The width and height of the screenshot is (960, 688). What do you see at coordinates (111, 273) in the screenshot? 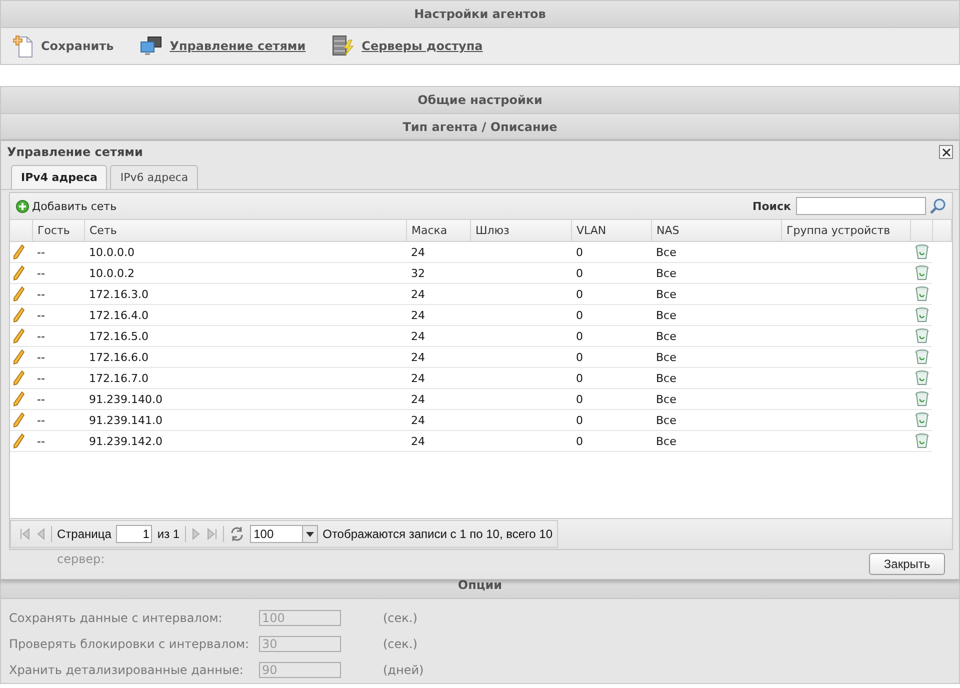
I see `table-cell: 10.0.0.2` at bounding box center [111, 273].